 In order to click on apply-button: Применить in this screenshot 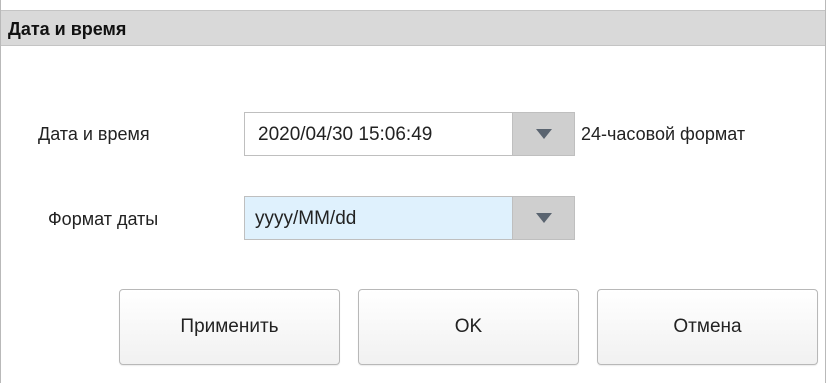, I will do `click(229, 327)`.